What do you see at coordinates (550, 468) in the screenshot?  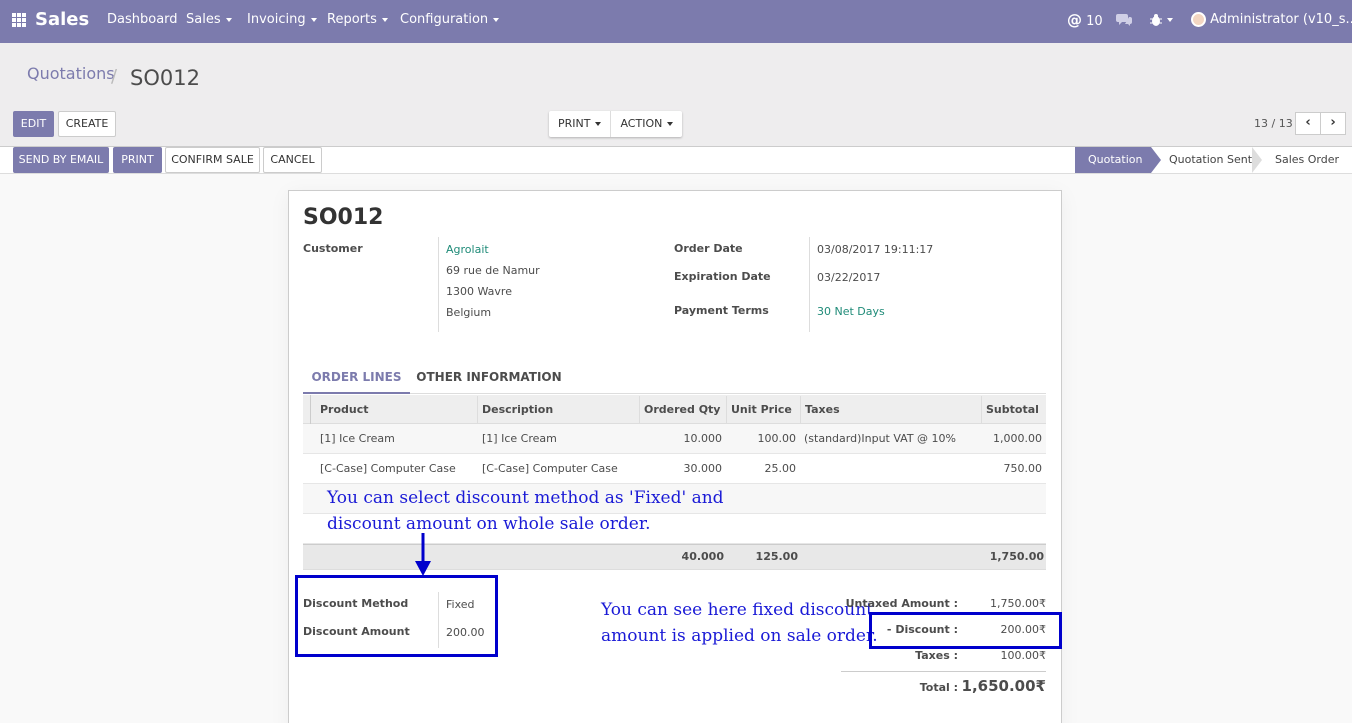 I see `cell-description: [C-Case] Computer Case` at bounding box center [550, 468].